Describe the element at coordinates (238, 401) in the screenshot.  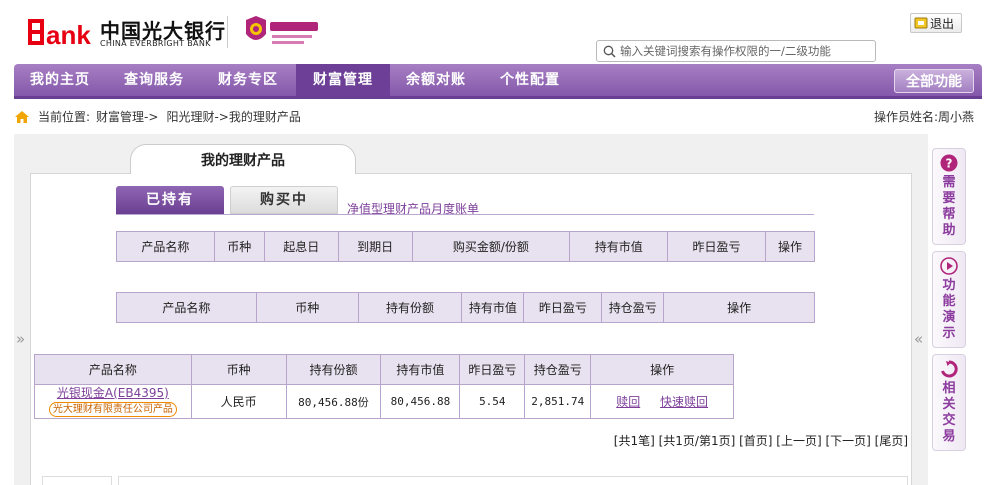
I see `currency-cell: 人民币` at that location.